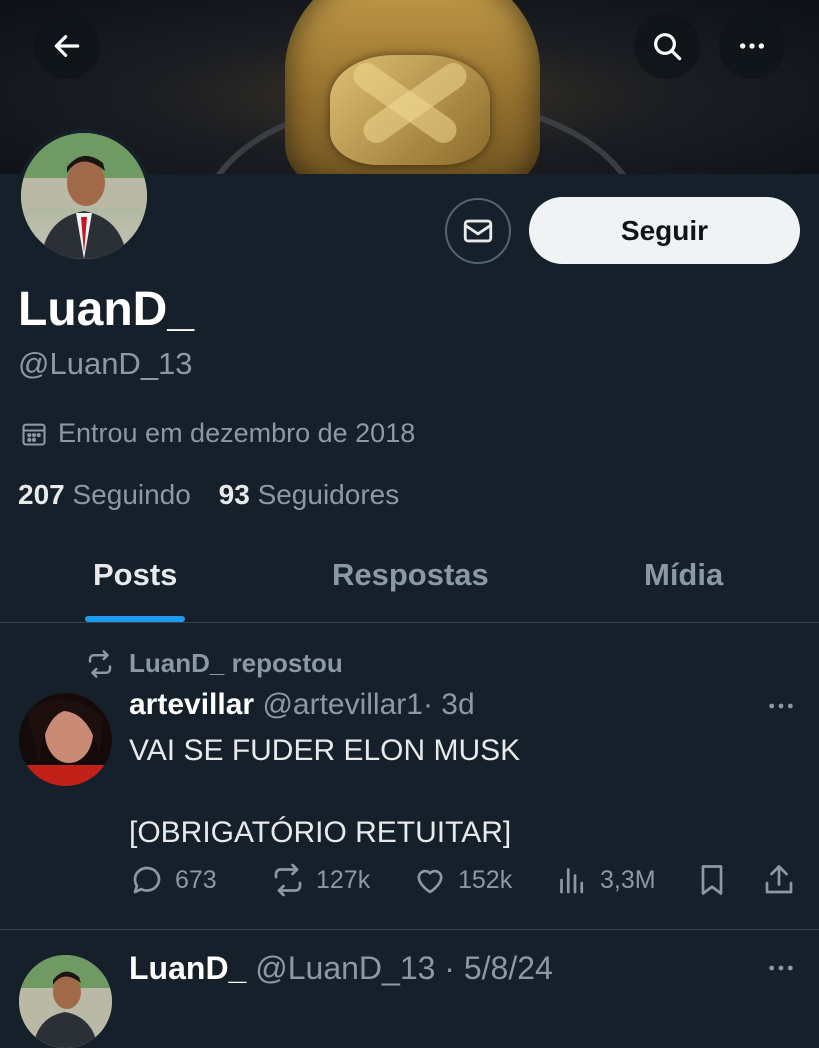 Image resolution: width=819 pixels, height=1048 pixels. Describe the element at coordinates (147, 880) in the screenshot. I see `reply-icon` at that location.